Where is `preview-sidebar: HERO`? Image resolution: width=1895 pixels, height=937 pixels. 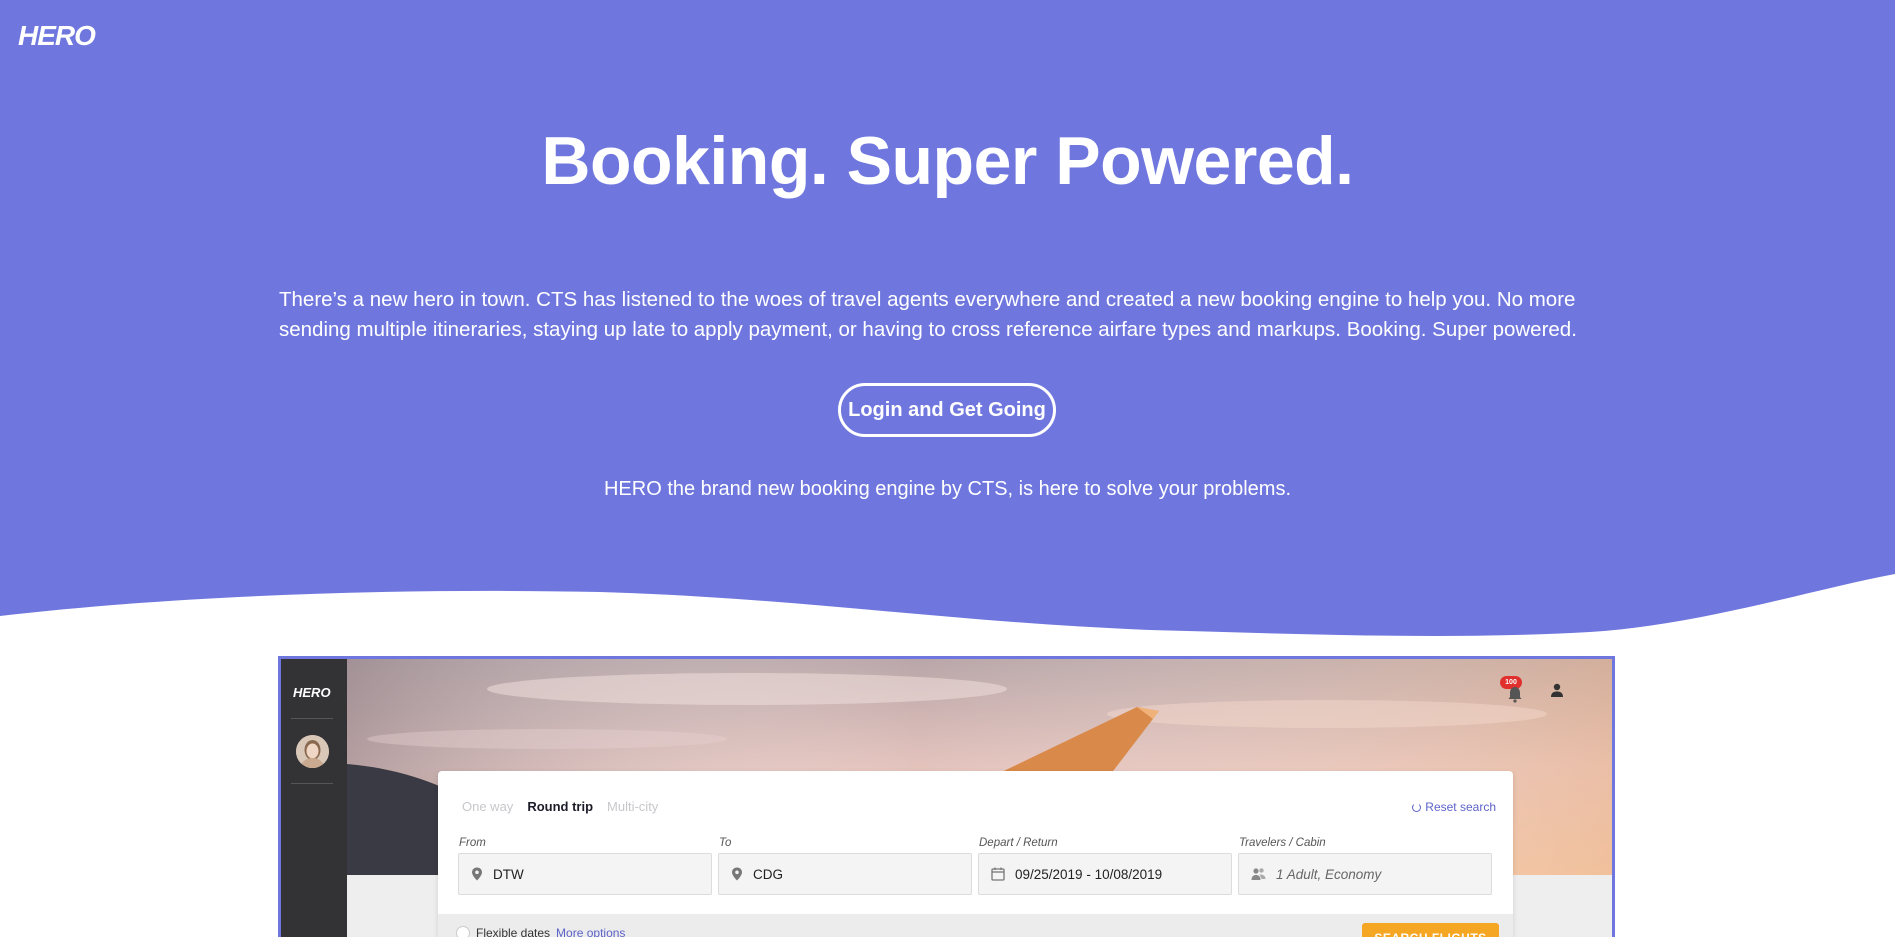
preview-sidebar: HERO is located at coordinates (314, 798).